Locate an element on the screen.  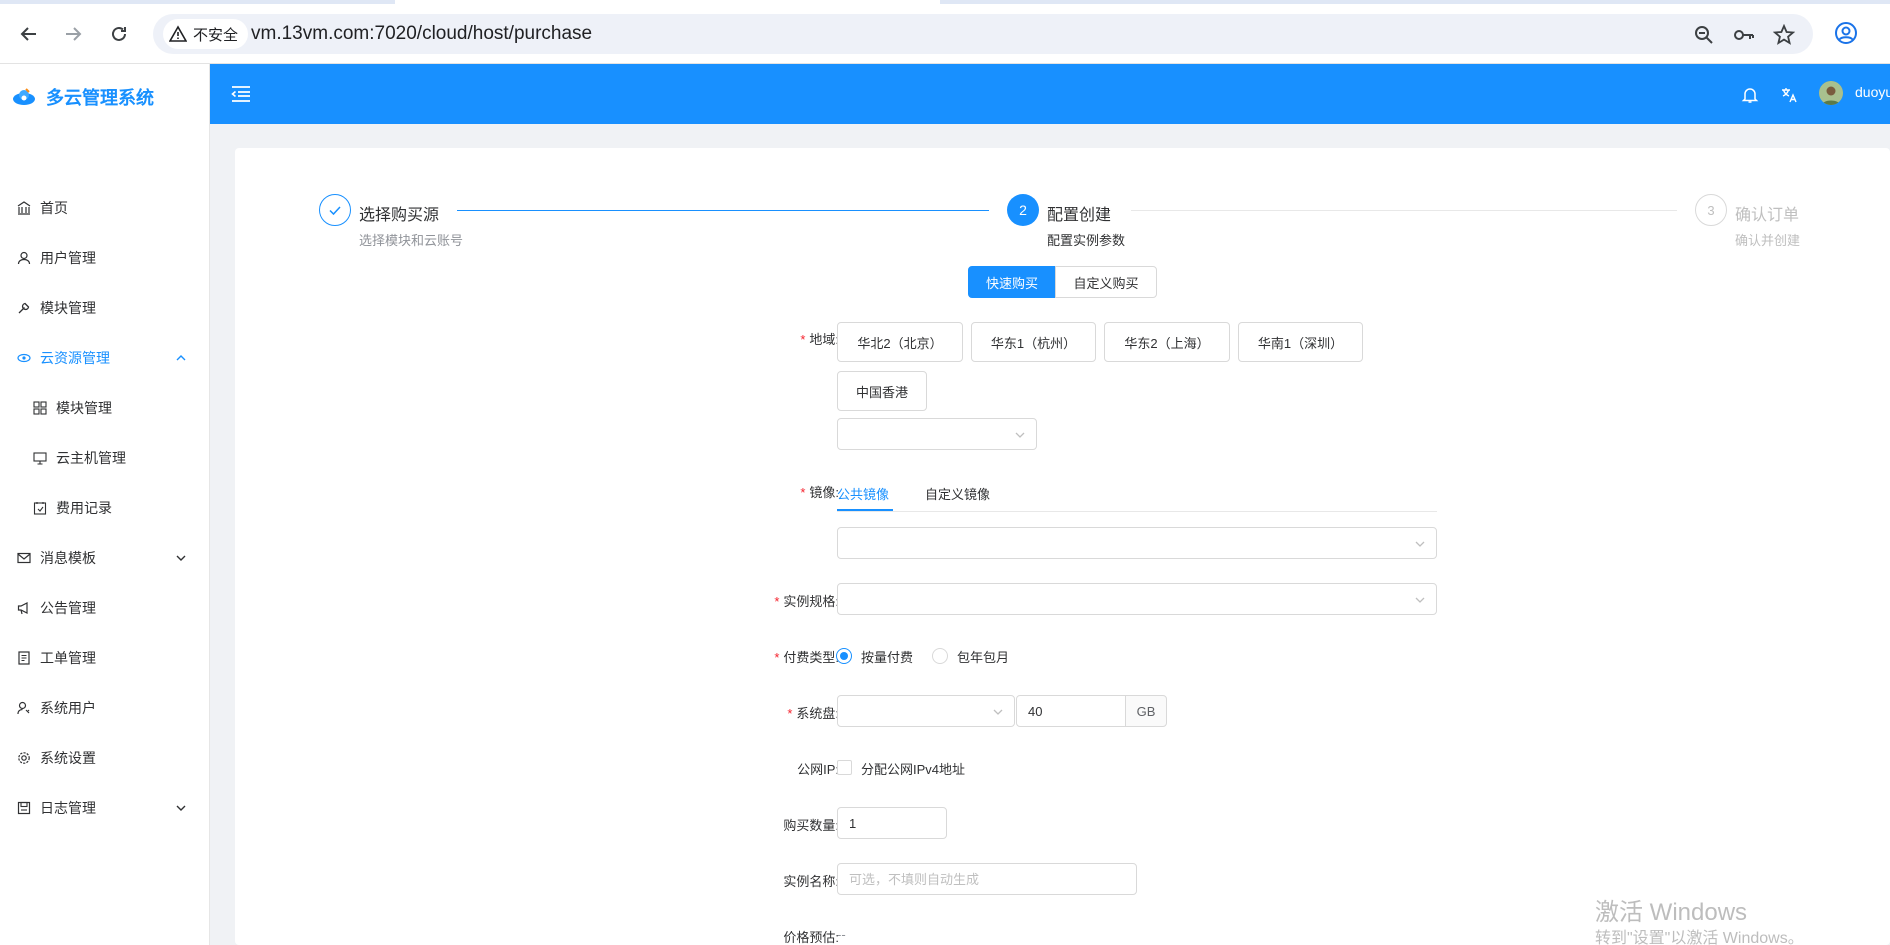
instance-name-label: 实例名称: is located at coordinates (811, 881).